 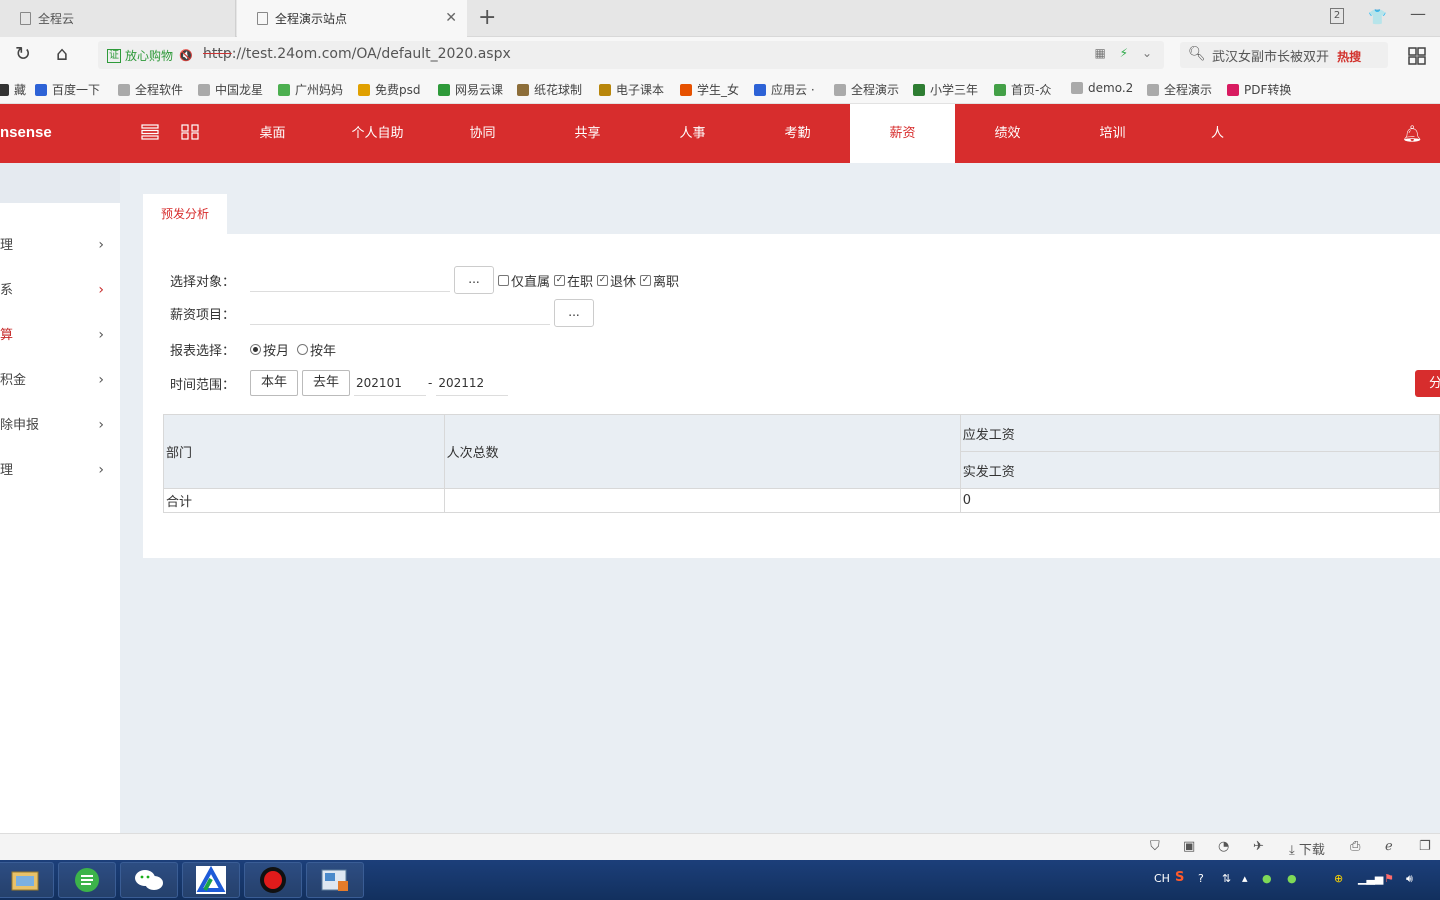 What do you see at coordinates (549, 89) in the screenshot?
I see `bookmark-item: 纸花球制` at bounding box center [549, 89].